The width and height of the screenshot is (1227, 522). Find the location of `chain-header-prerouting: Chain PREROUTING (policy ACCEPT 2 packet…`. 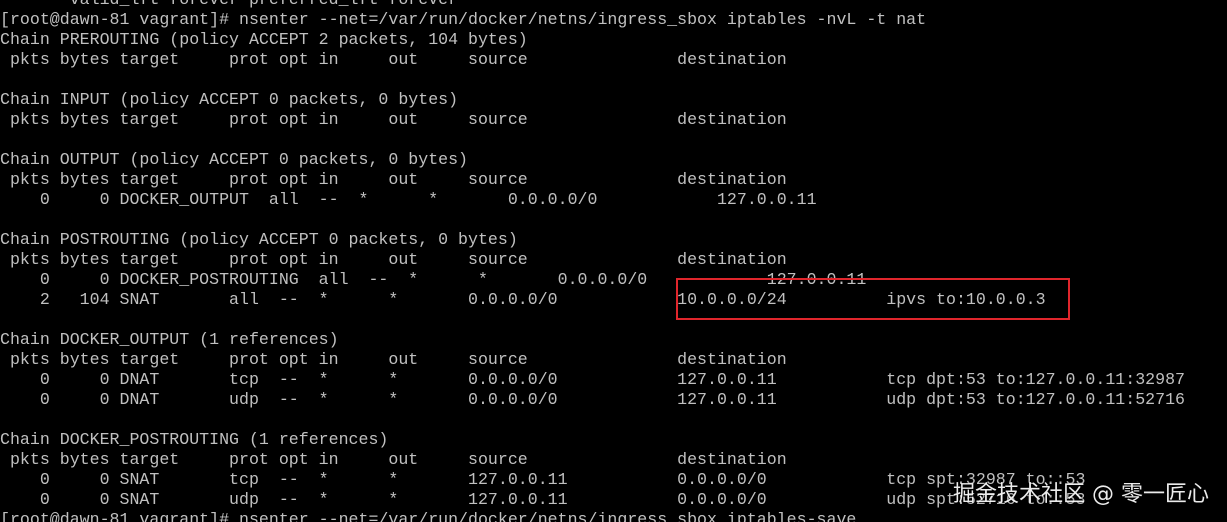

chain-header-prerouting: Chain PREROUTING (policy ACCEPT 2 packet… is located at coordinates (264, 39).